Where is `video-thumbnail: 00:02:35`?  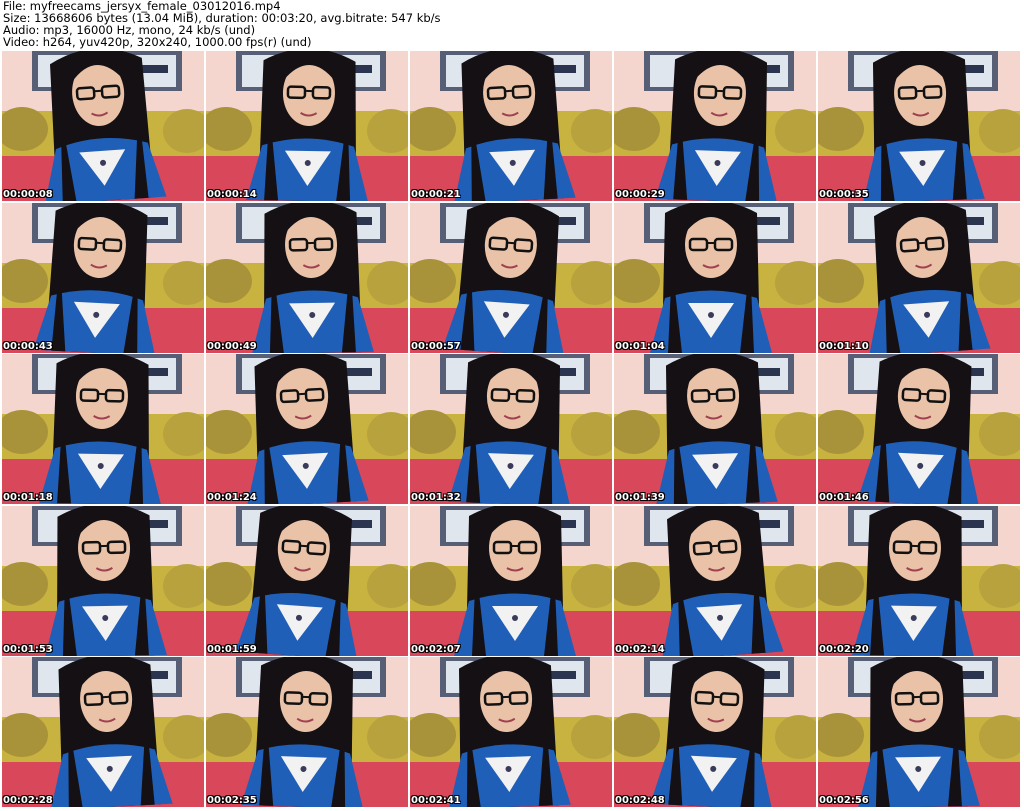 video-thumbnail: 00:02:35 is located at coordinates (307, 732).